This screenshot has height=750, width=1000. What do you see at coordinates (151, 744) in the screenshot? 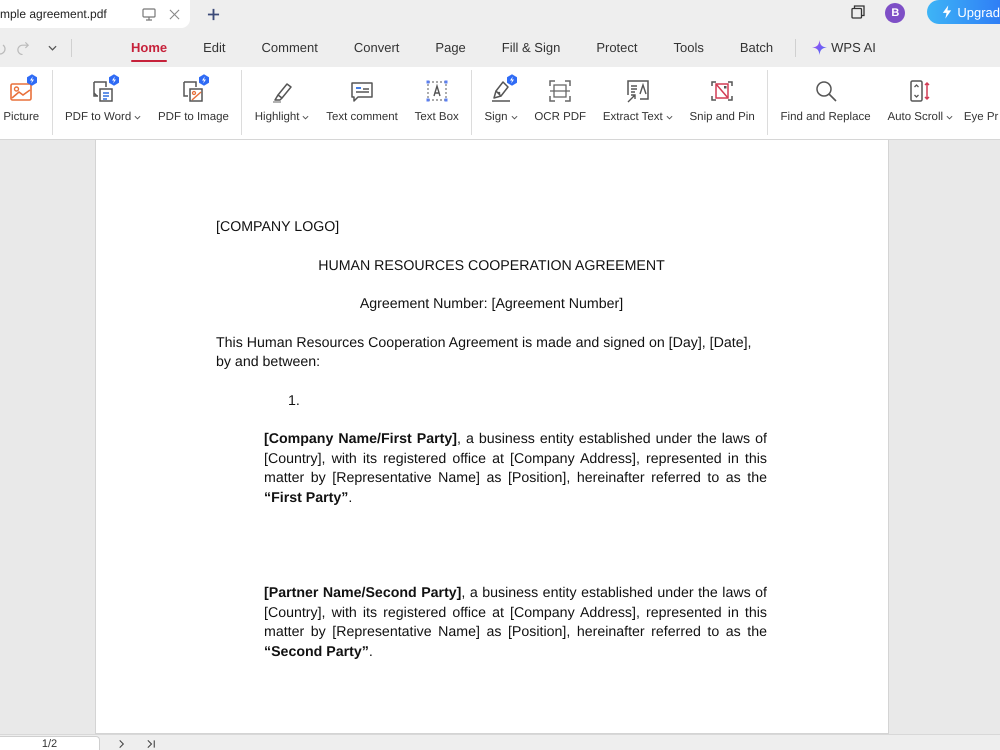
I see `last-page-icon` at bounding box center [151, 744].